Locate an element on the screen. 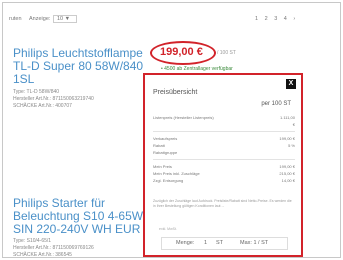 The image size is (343, 260). manufacturer-article-number: Hersteller Art.Nr.: 871150063219740 is located at coordinates (53, 99).